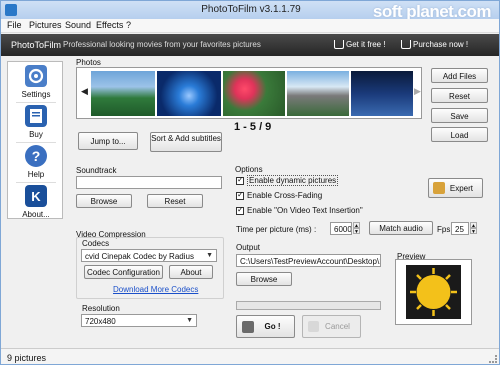  What do you see at coordinates (100, 321) in the screenshot?
I see `resolution-select-value: 720x480` at bounding box center [100, 321].